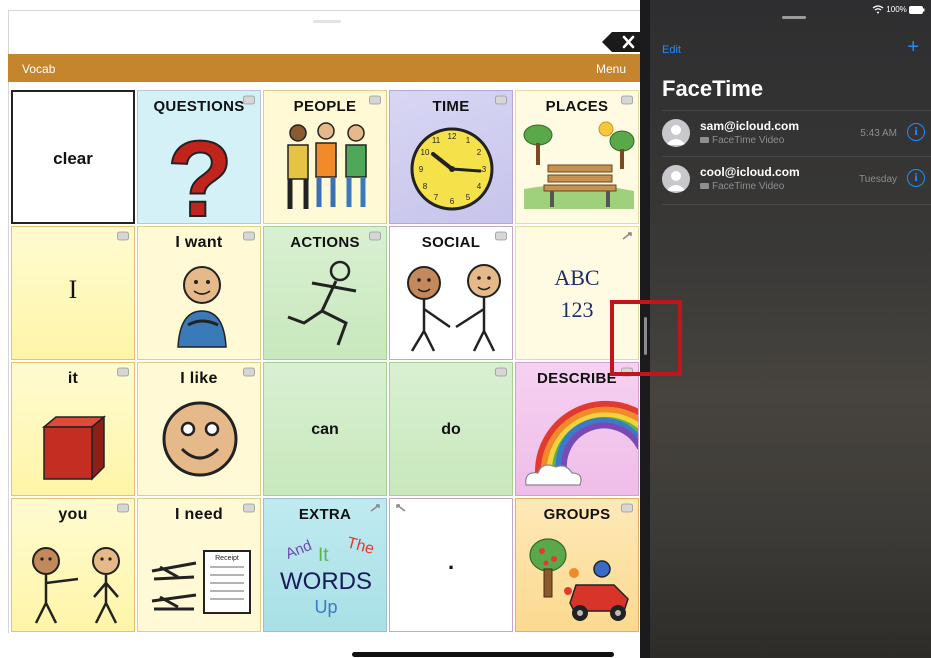 The width and height of the screenshot is (931, 658). I want to click on status-bar: 100%, so click(898, 9).